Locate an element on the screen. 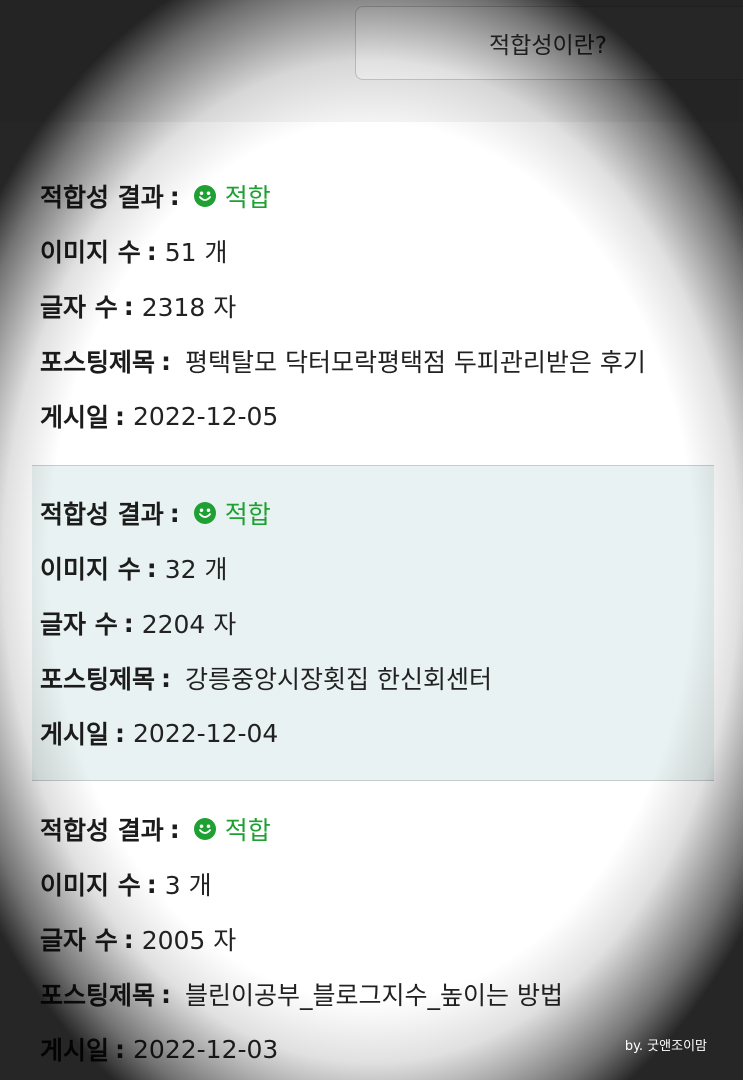 The height and width of the screenshot is (1080, 743). image-count-row: 이미지 수 : 32 개 is located at coordinates (133, 568).